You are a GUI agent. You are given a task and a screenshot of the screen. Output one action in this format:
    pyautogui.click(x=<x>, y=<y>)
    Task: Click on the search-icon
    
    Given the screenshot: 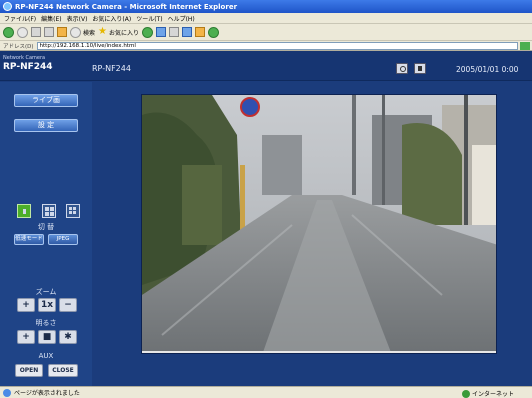 What is the action you would take?
    pyautogui.click(x=75, y=32)
    